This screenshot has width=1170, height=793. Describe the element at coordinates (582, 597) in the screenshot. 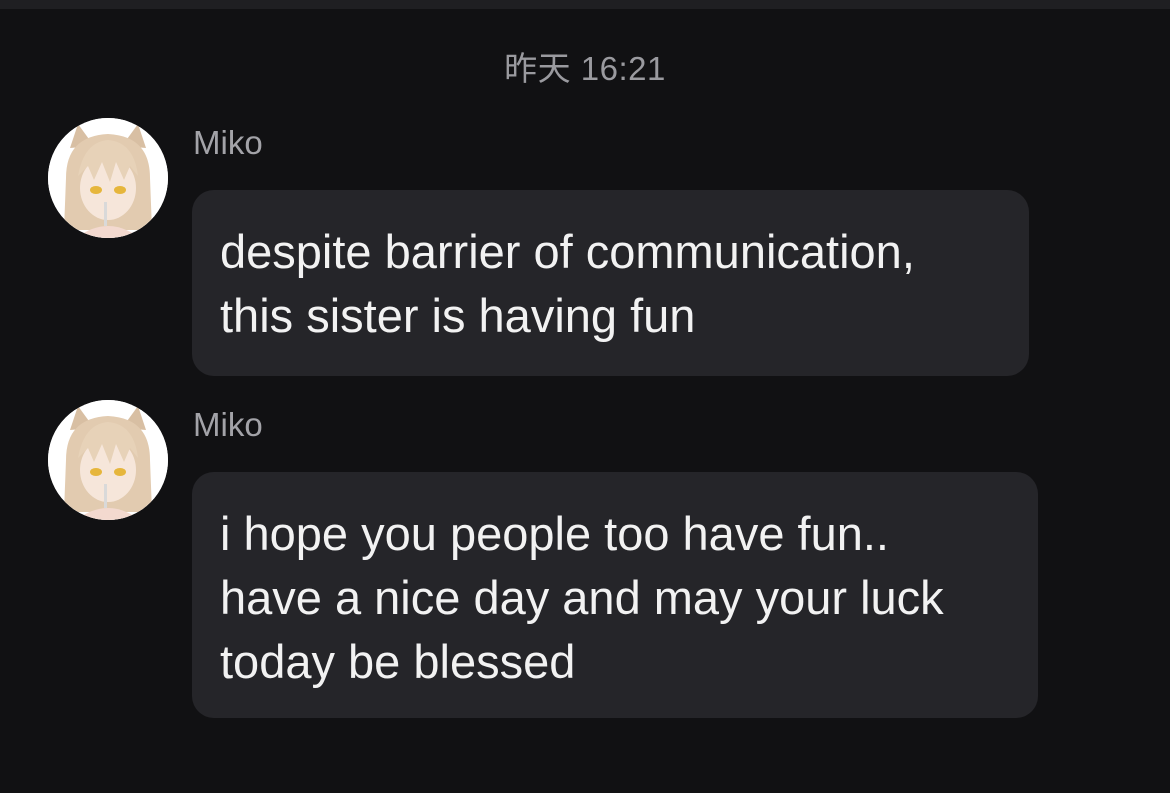

I see `message-line: have a nice day and may your luck` at that location.